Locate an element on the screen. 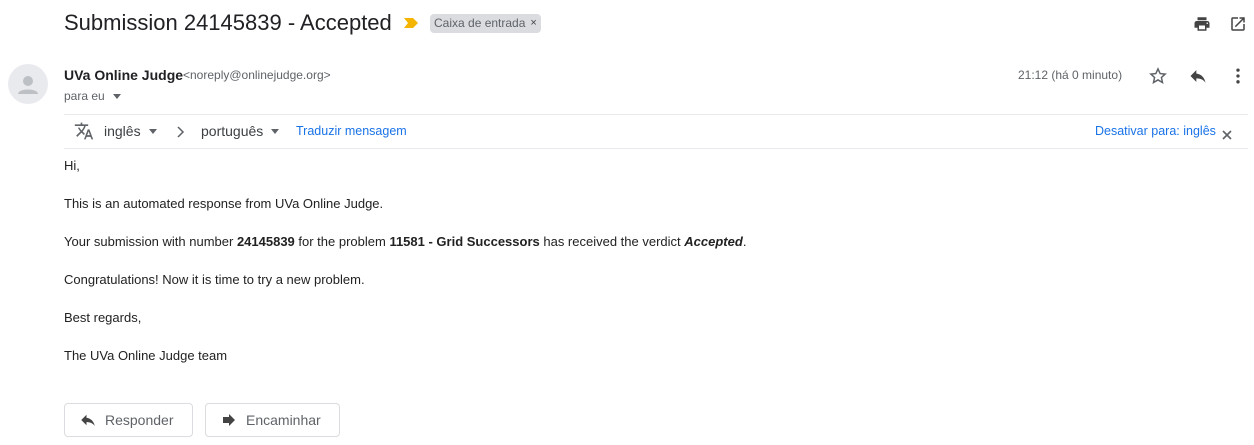 The width and height of the screenshot is (1254, 445). close-icon is located at coordinates (1227, 136).